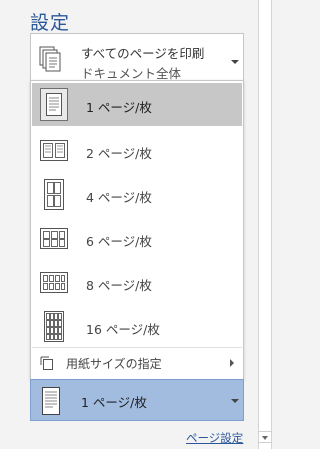 This screenshot has height=449, width=320. Describe the element at coordinates (54, 194) in the screenshot. I see `pages-4-icon` at that location.